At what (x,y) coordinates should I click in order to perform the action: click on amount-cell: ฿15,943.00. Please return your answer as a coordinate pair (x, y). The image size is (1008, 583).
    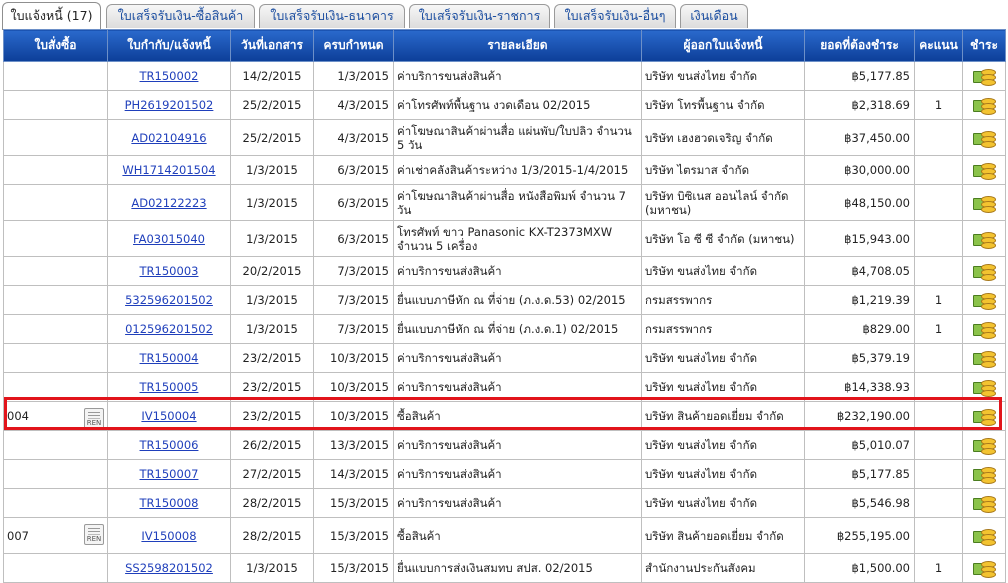
    Looking at the image, I should click on (859, 238).